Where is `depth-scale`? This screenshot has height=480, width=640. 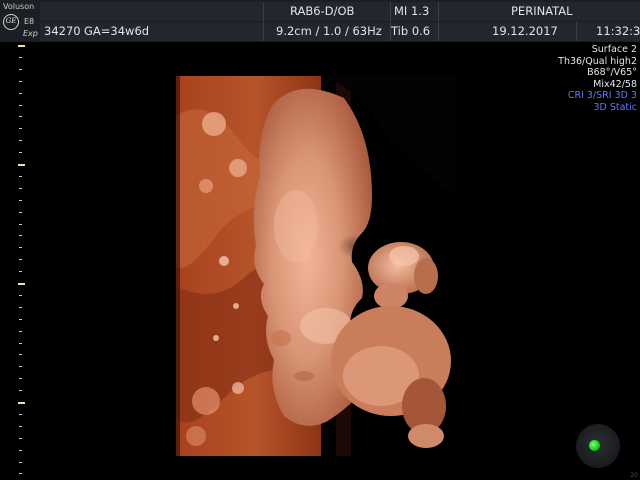
depth-scale is located at coordinates (15, 261).